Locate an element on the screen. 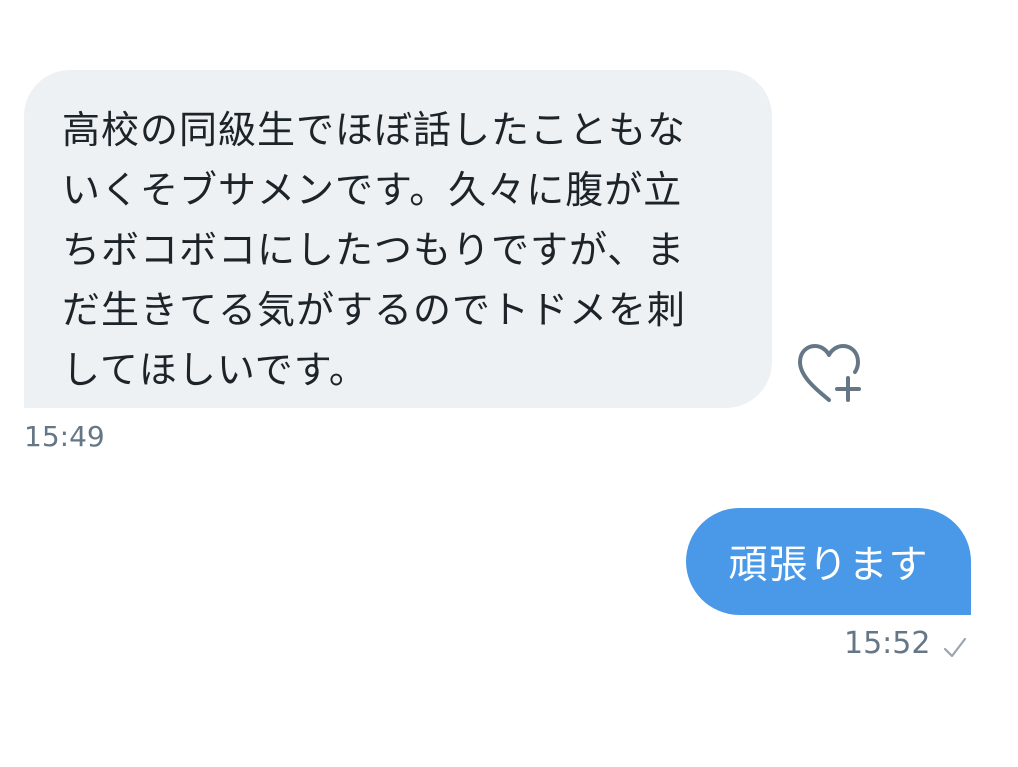  outgoing-message-text: 頑張ります is located at coordinates (828, 565).